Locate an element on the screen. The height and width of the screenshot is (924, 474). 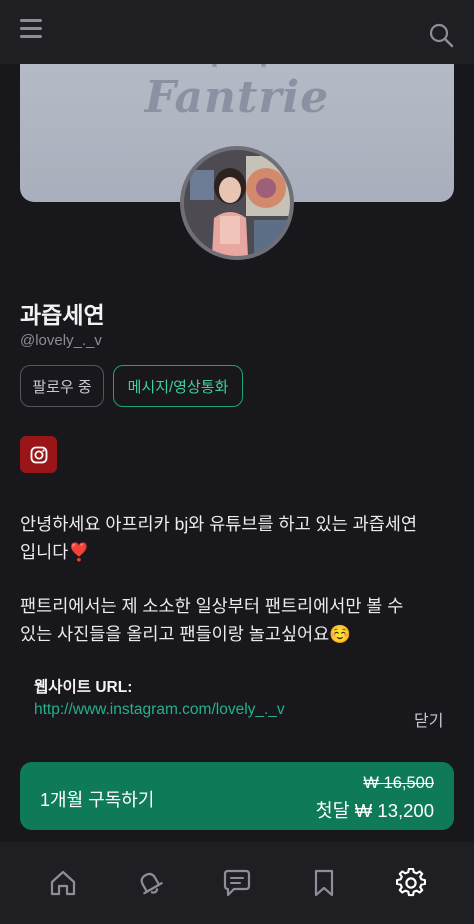
subscribe-button: 1개월 구독하기 ₩ 16,500 첫달 ₩ 13,200 is located at coordinates (237, 796).